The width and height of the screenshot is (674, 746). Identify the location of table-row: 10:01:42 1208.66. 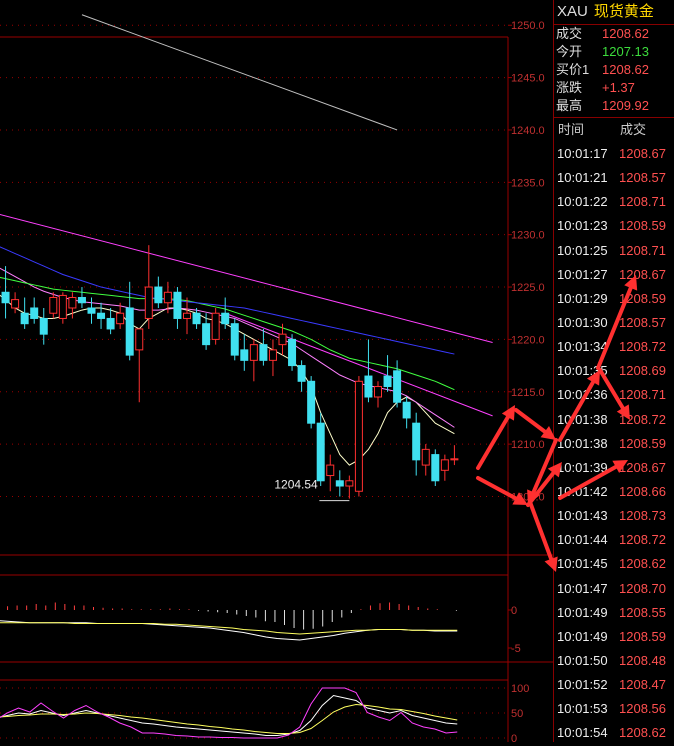
(614, 492).